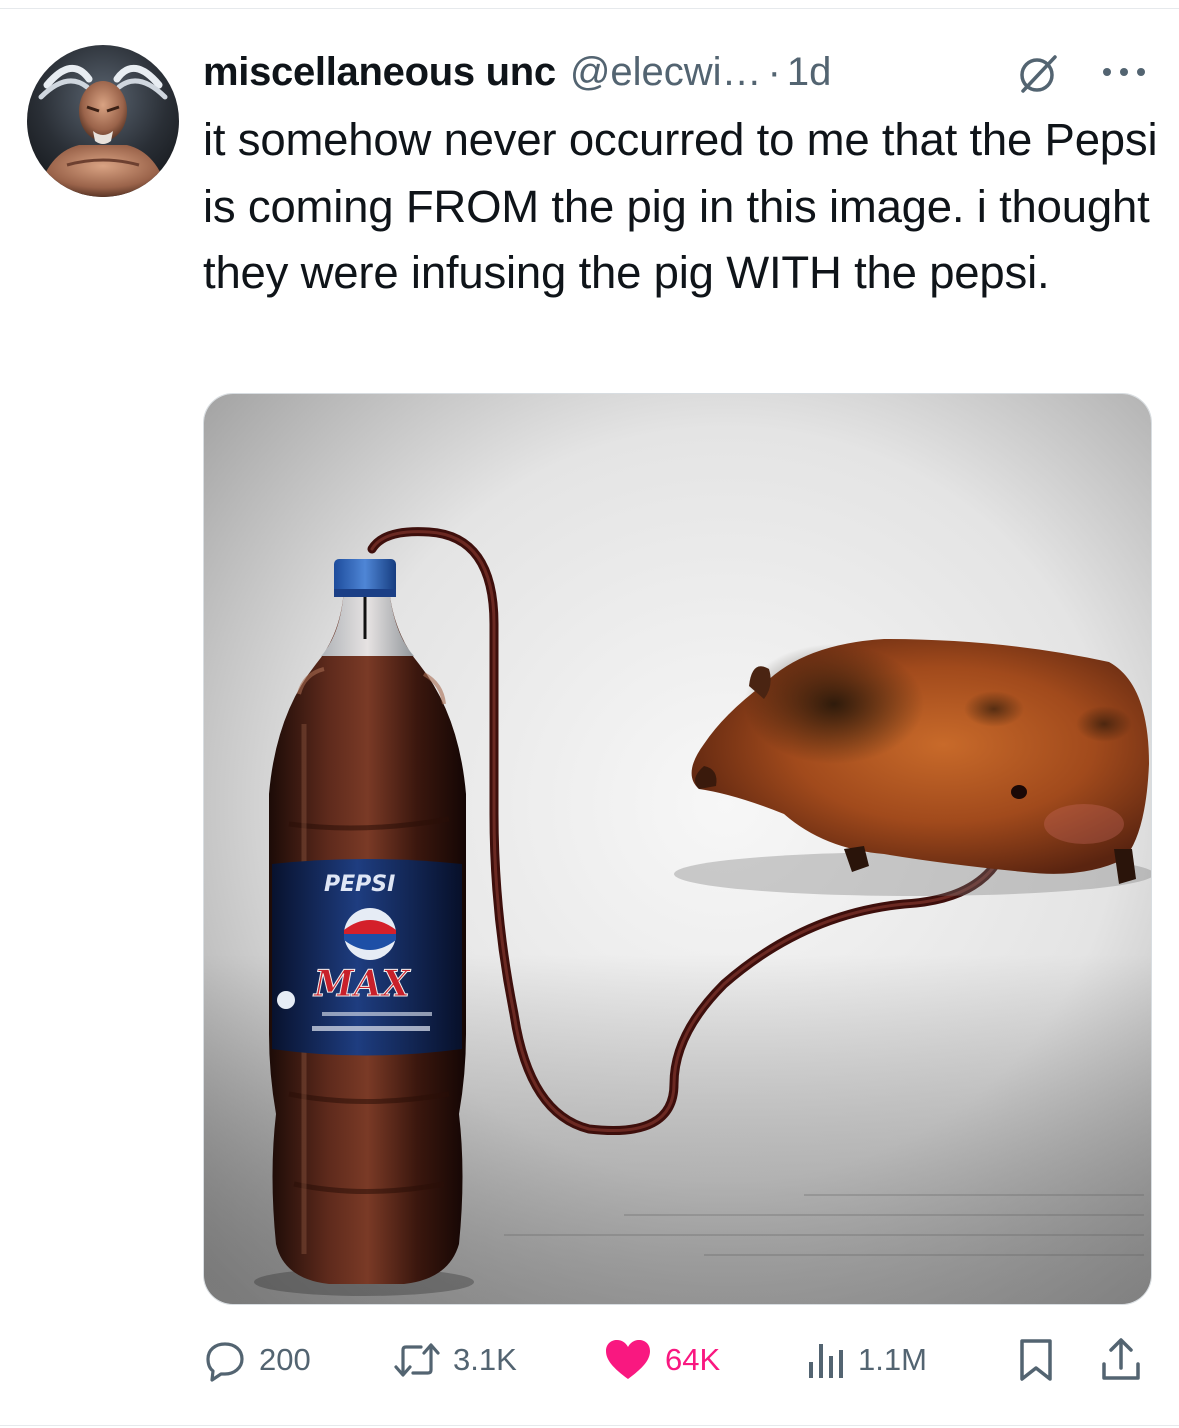 This screenshot has height=1428, width=1179. What do you see at coordinates (285, 1359) in the screenshot?
I see `reply-count: 200` at bounding box center [285, 1359].